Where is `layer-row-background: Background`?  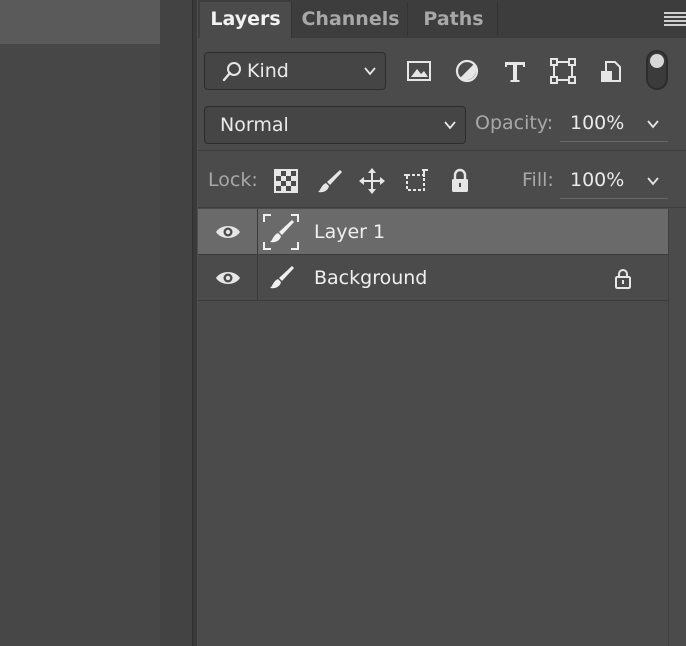
layer-row-background: Background is located at coordinates (433, 278).